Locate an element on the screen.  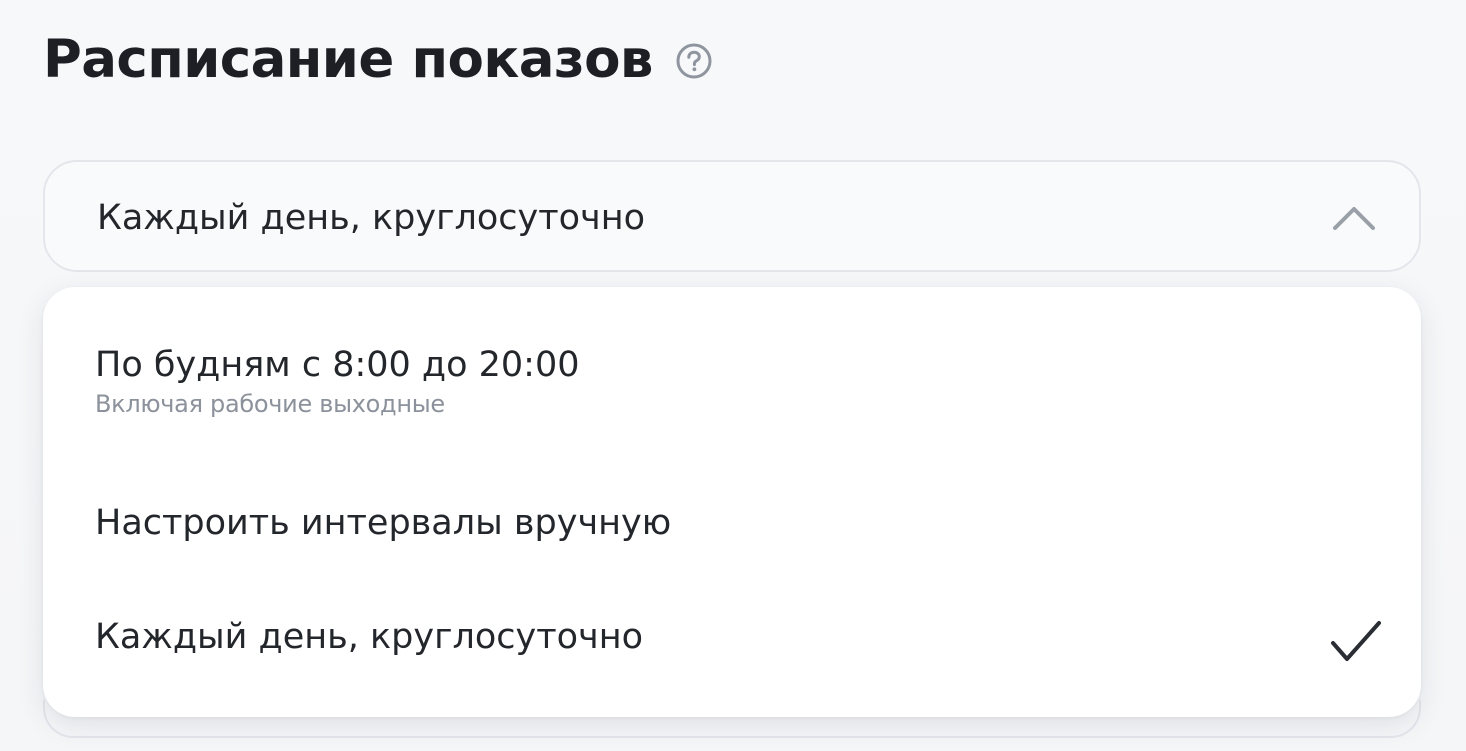
option-label: По будням с 8:00 до 20:00 is located at coordinates (337, 365).